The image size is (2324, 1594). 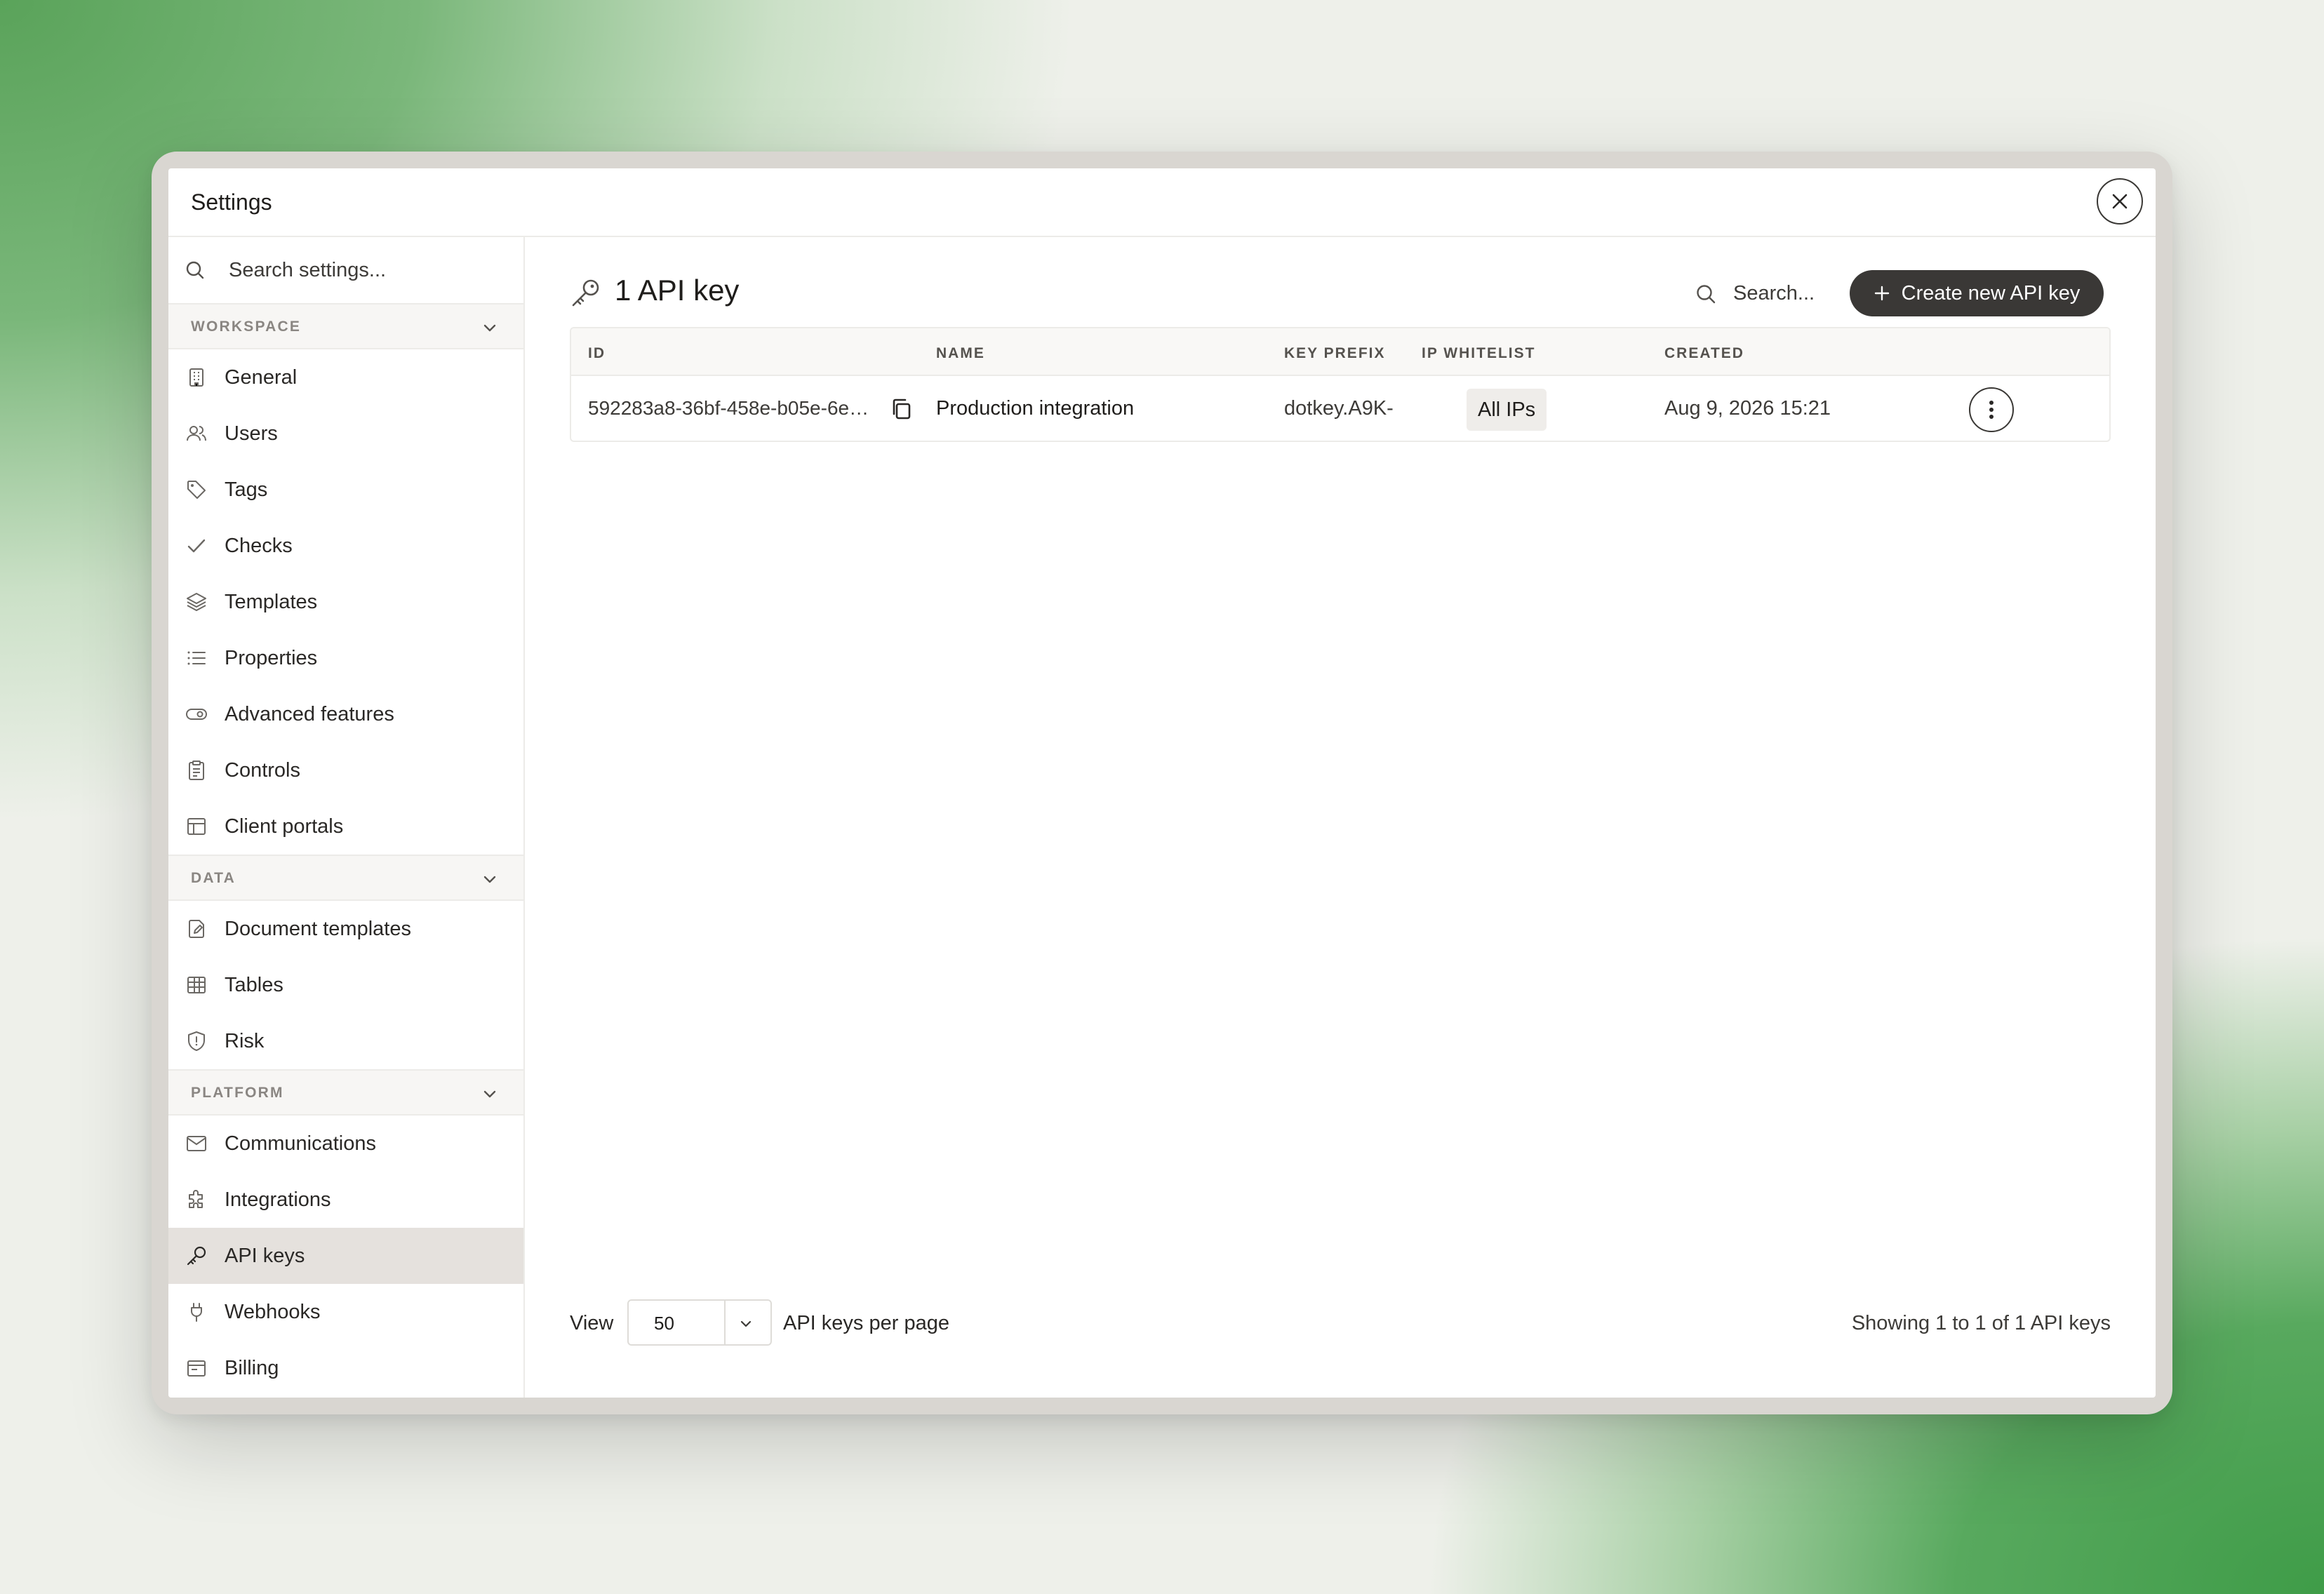 I want to click on sidebar-search, so click(x=346, y=270).